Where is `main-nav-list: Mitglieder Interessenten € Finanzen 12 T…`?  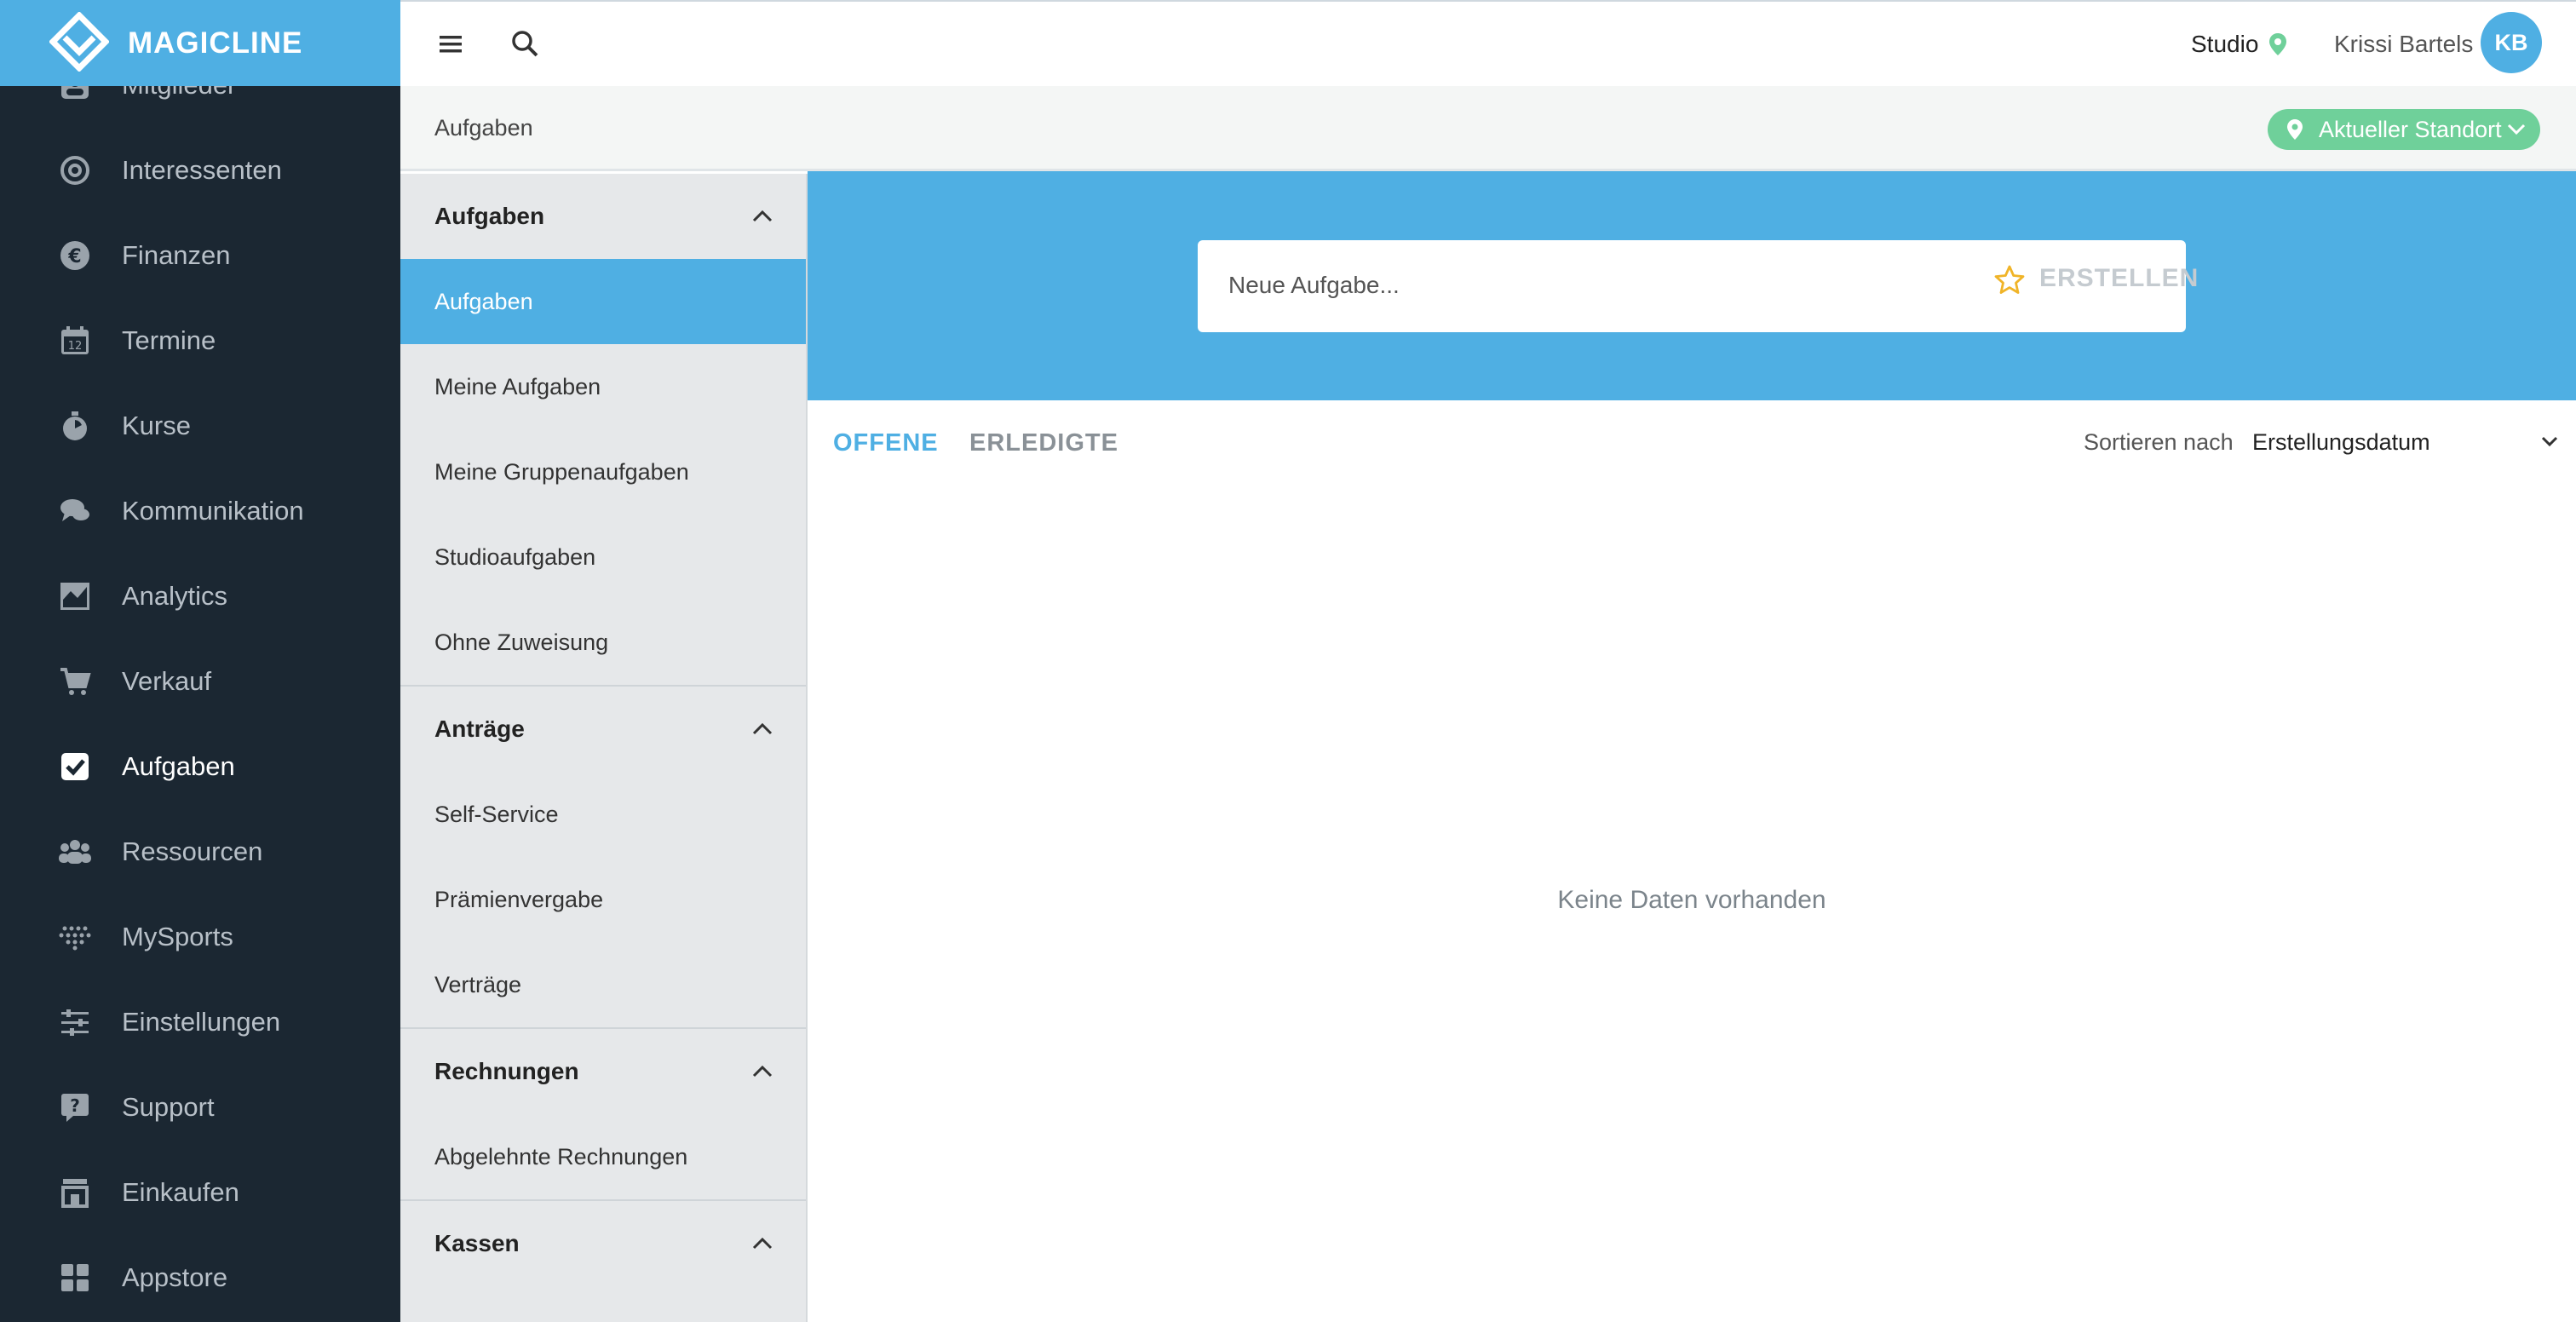
main-nav-list: Mitglieder Interessenten € Finanzen 12 T… is located at coordinates (200, 681).